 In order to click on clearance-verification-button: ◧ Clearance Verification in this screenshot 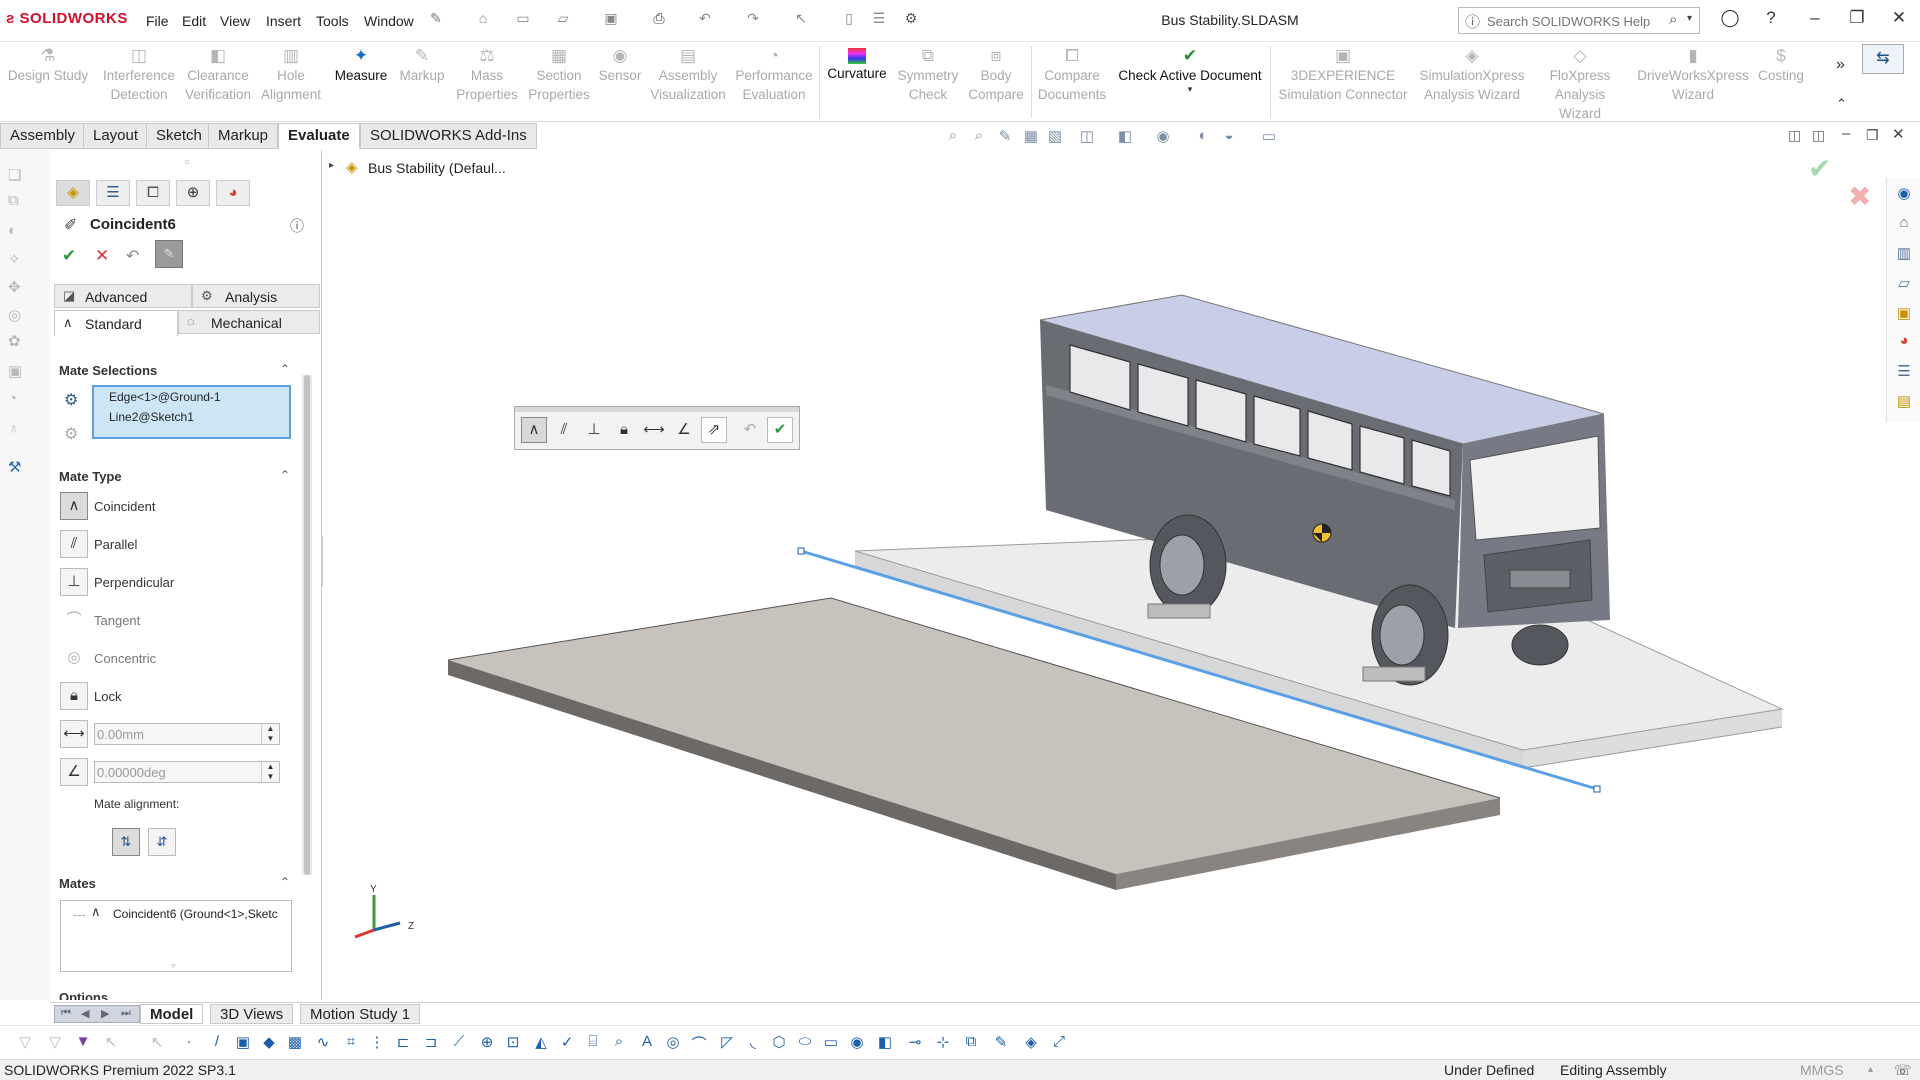, I will do `click(218, 82)`.